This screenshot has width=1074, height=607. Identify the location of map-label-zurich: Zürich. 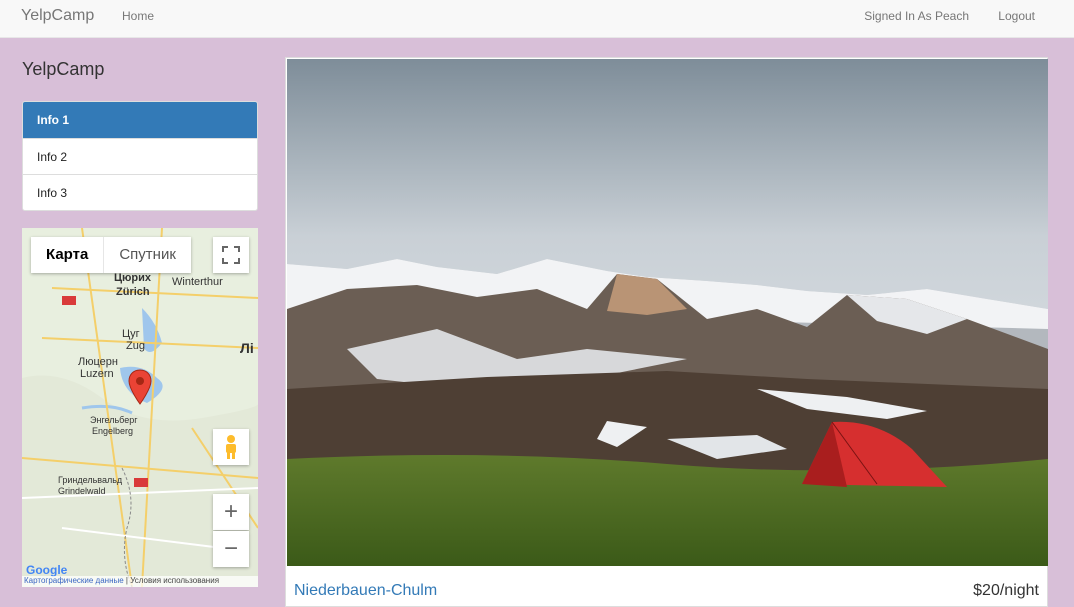
(133, 292).